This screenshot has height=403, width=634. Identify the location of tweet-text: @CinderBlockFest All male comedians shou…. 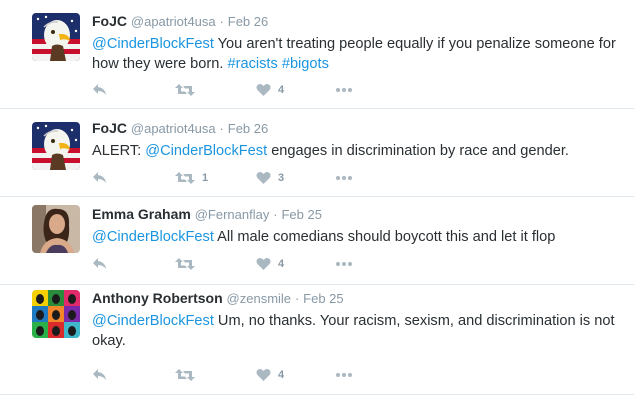
(357, 237).